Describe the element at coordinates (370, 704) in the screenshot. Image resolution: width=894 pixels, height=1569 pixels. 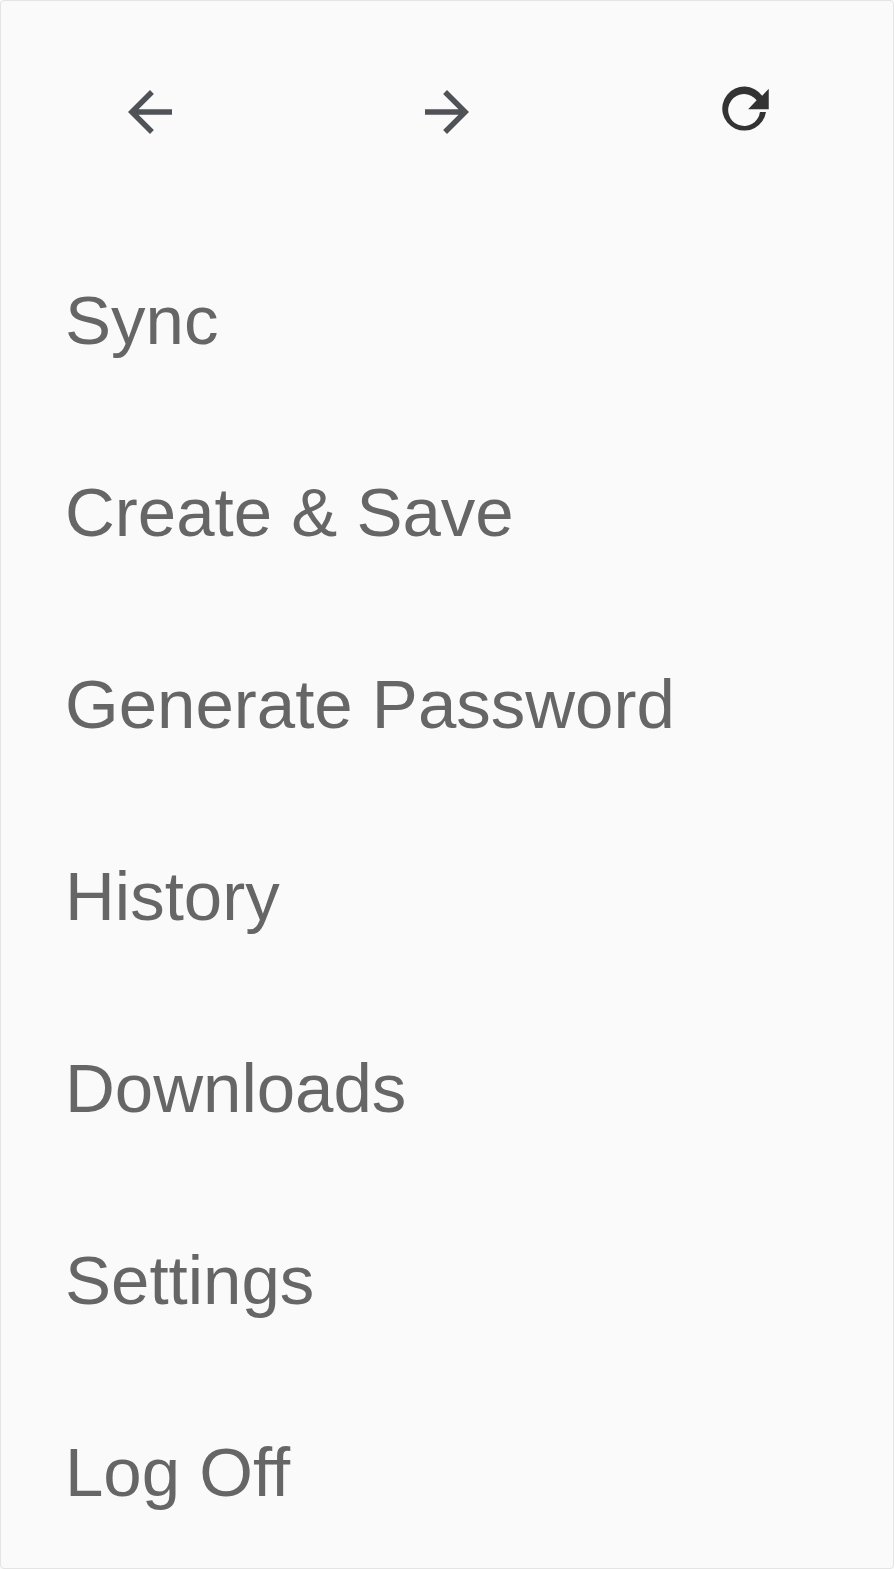
I see `menu-item: Generate Password` at that location.